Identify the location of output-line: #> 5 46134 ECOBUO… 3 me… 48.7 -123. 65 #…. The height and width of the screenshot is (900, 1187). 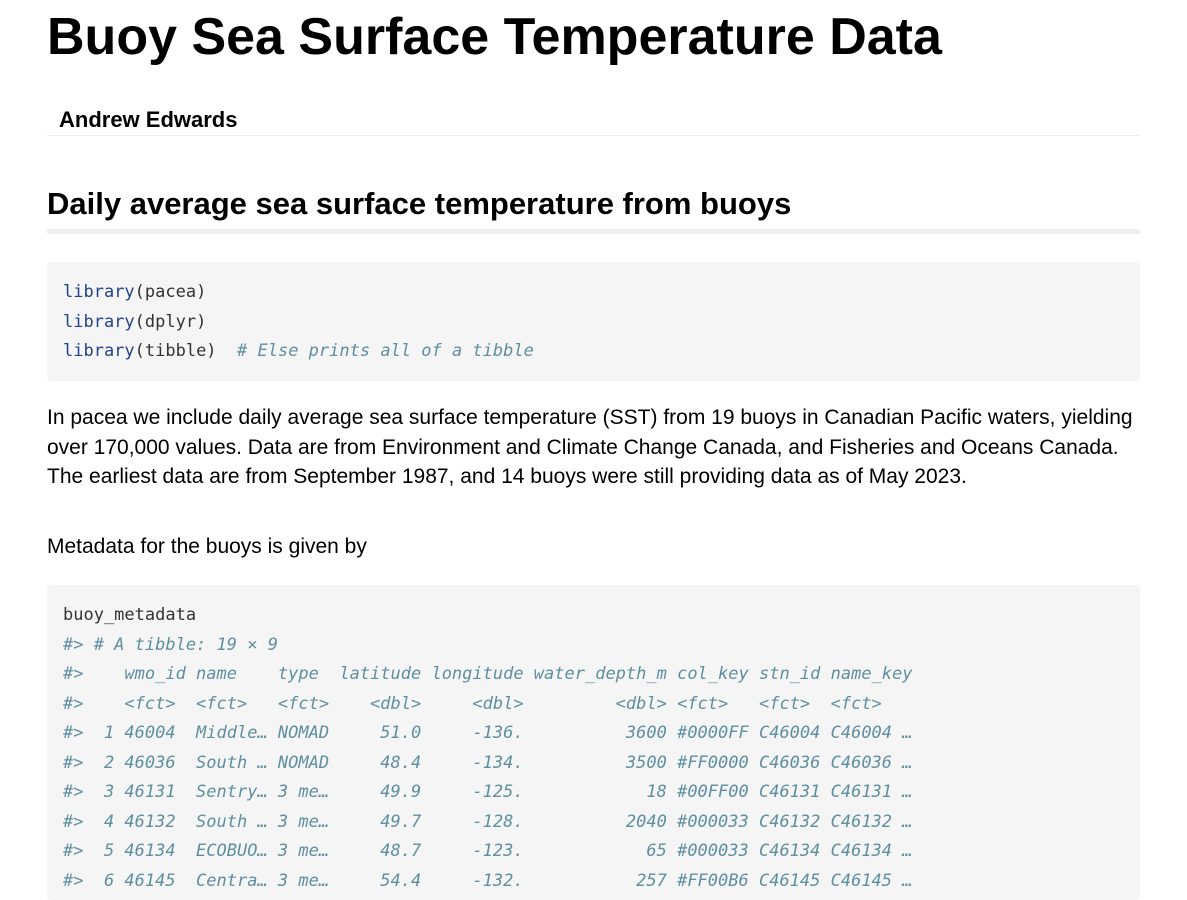
(488, 851).